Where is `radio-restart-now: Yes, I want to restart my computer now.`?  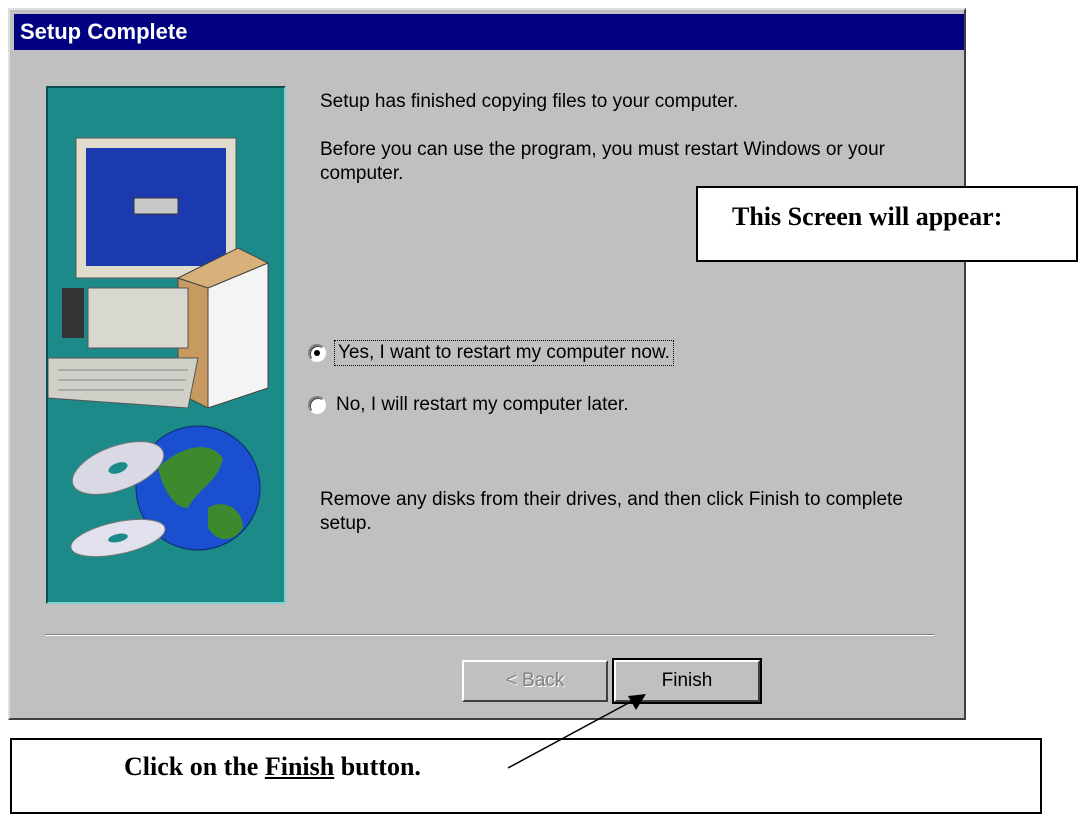 radio-restart-now: Yes, I want to restart my computer now. is located at coordinates (491, 353).